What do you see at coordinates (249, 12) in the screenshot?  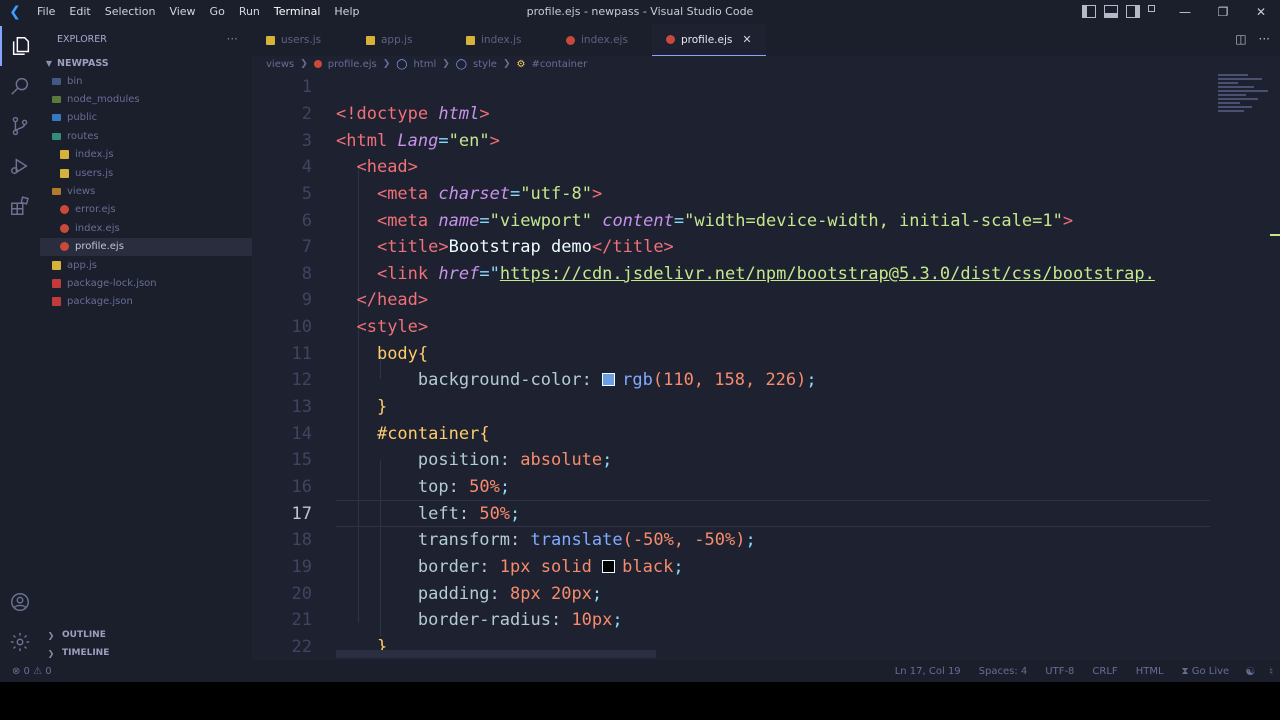 I see `menu-run: Run` at bounding box center [249, 12].